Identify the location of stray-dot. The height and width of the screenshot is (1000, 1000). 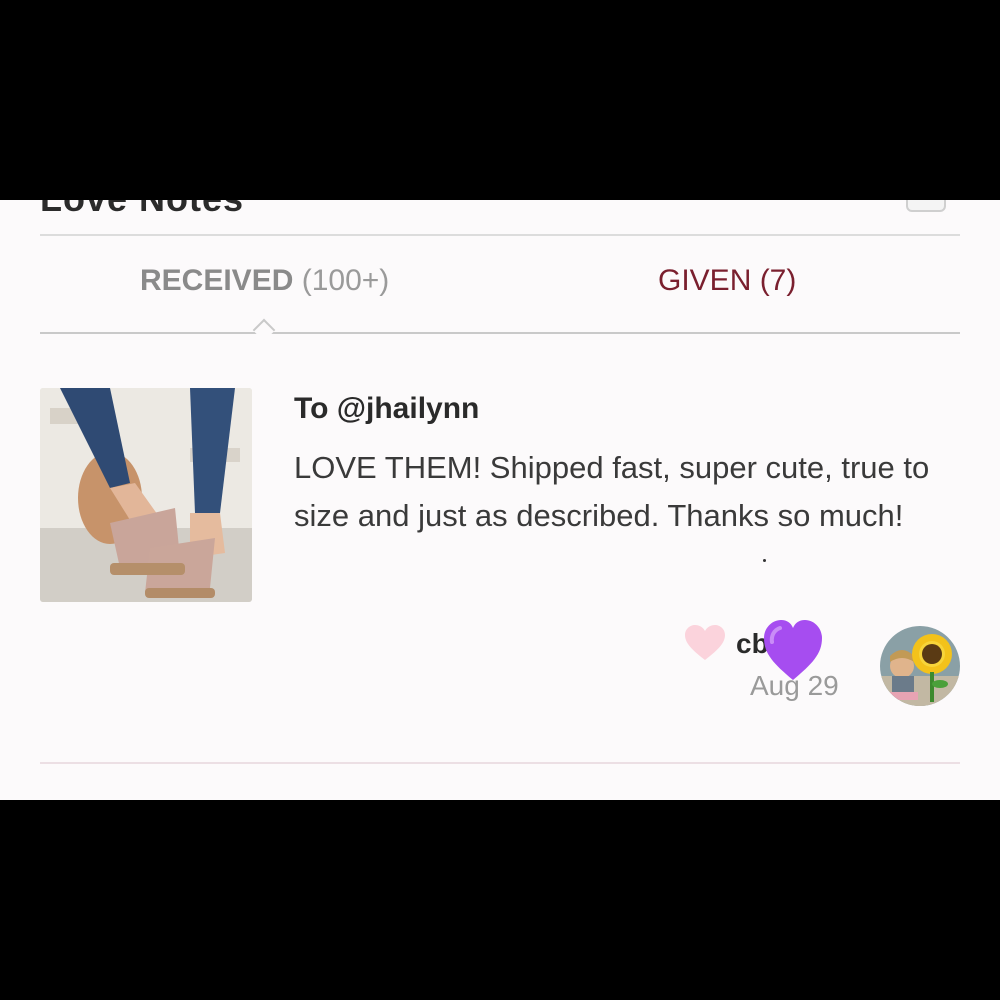
(764, 560).